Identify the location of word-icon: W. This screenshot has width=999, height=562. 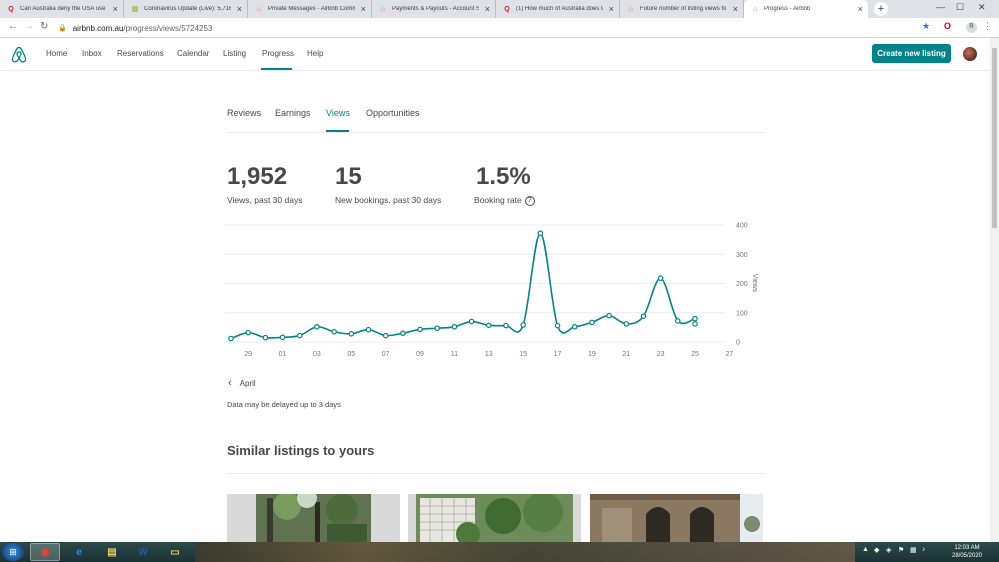
(143, 552).